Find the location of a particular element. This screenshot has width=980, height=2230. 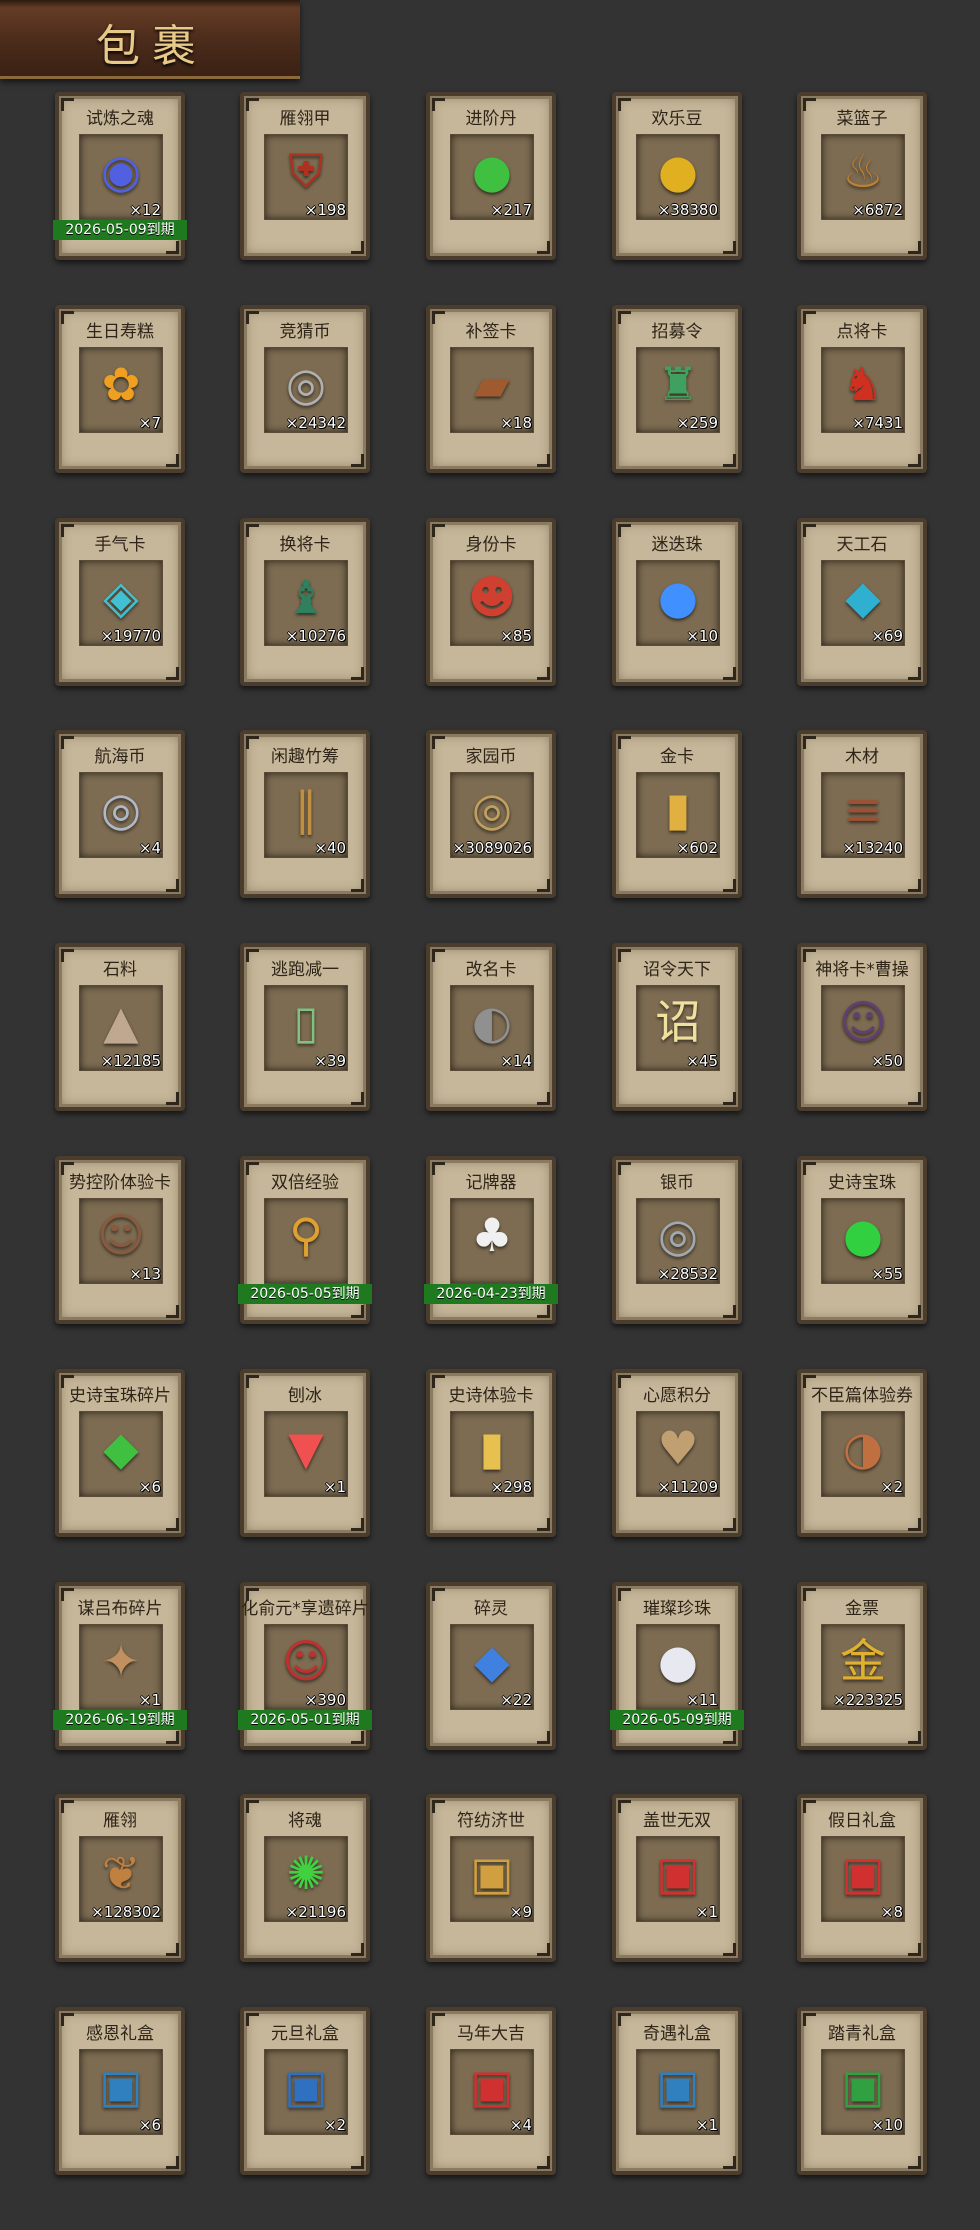

inventory-item-card: 试炼之魂 ◉ ×12 2026-05-09到期 is located at coordinates (120, 176).